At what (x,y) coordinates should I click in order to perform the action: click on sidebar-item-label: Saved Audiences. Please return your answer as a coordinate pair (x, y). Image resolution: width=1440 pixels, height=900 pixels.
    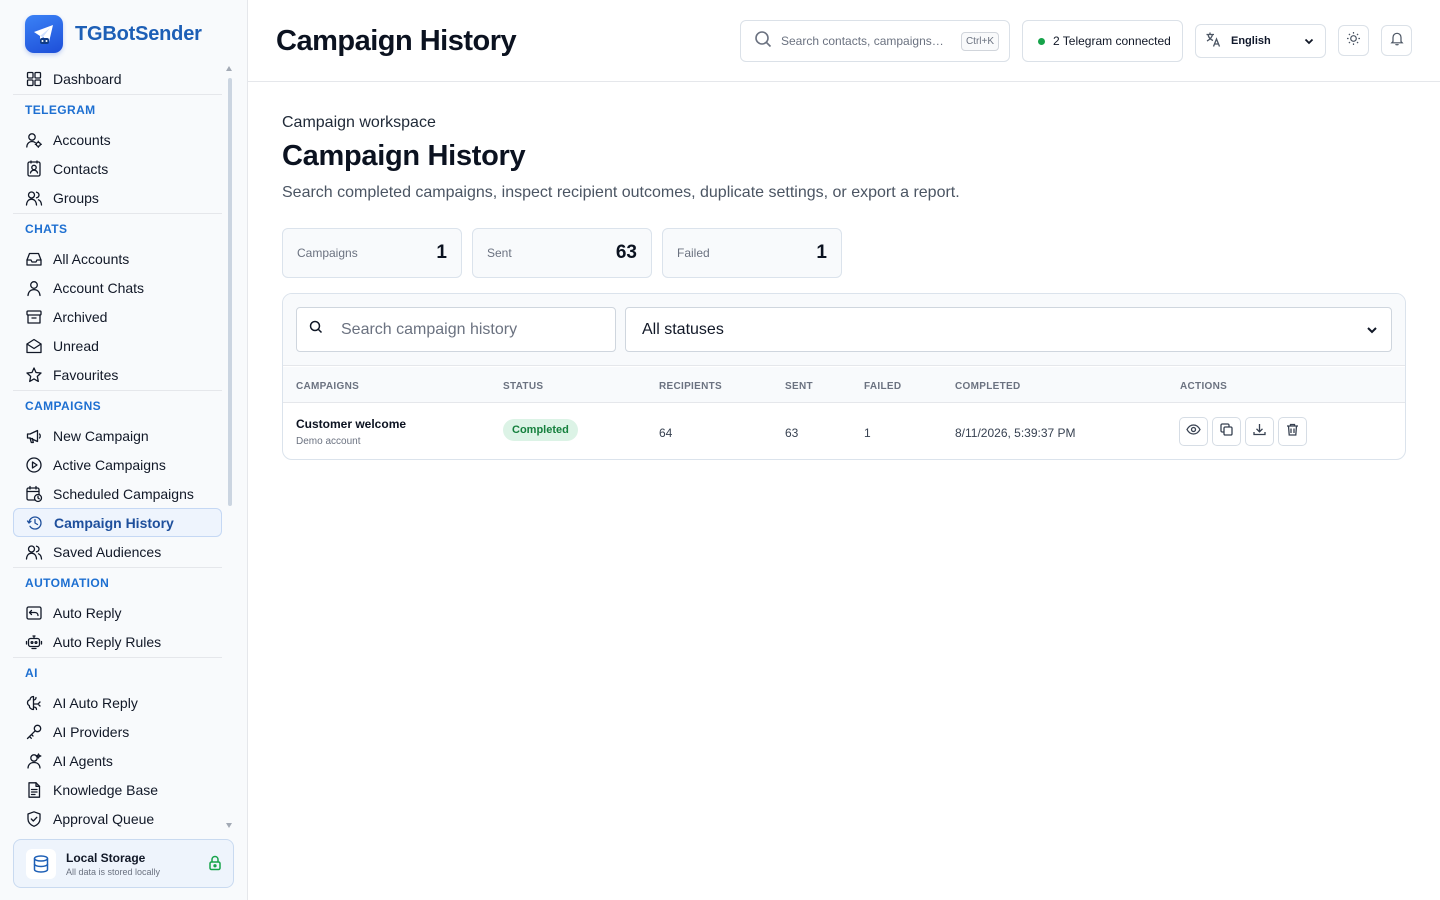
    Looking at the image, I should click on (107, 551).